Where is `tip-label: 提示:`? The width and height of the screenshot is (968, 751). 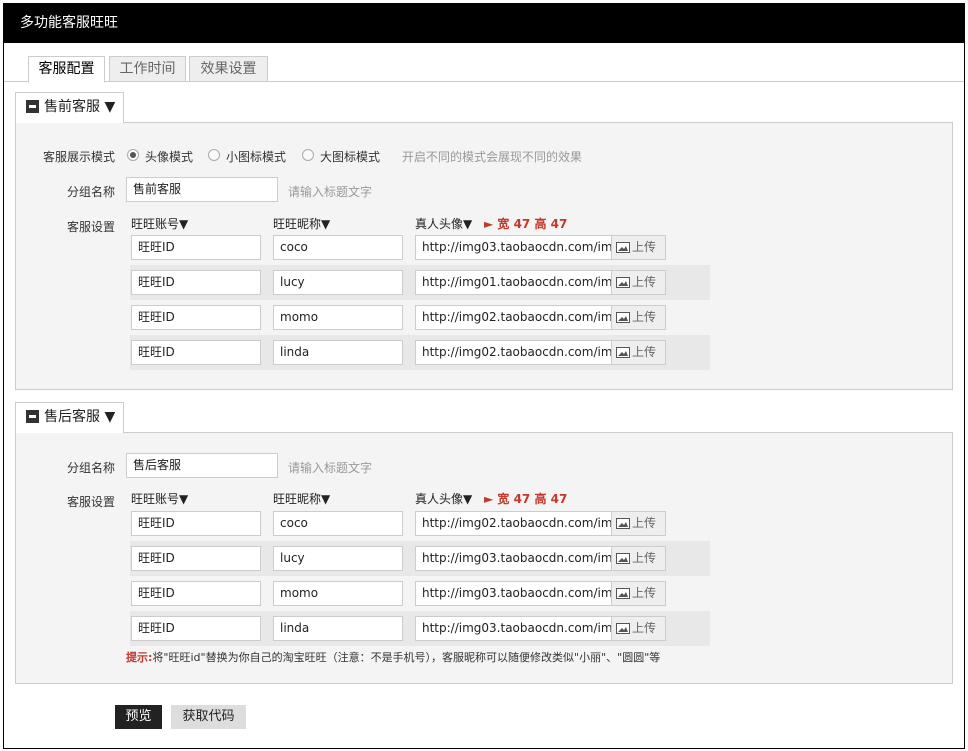 tip-label: 提示: is located at coordinates (139, 657).